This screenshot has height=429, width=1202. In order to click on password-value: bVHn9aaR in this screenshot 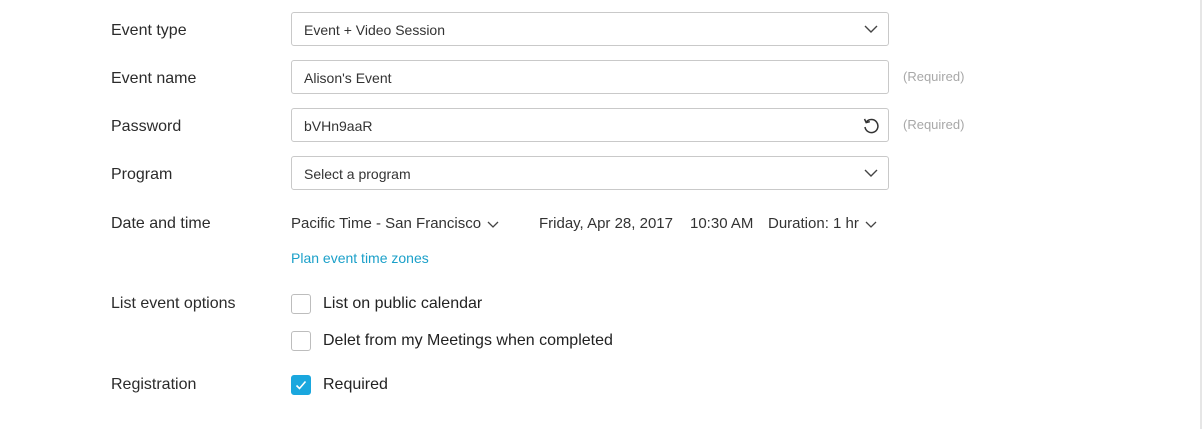, I will do `click(338, 126)`.